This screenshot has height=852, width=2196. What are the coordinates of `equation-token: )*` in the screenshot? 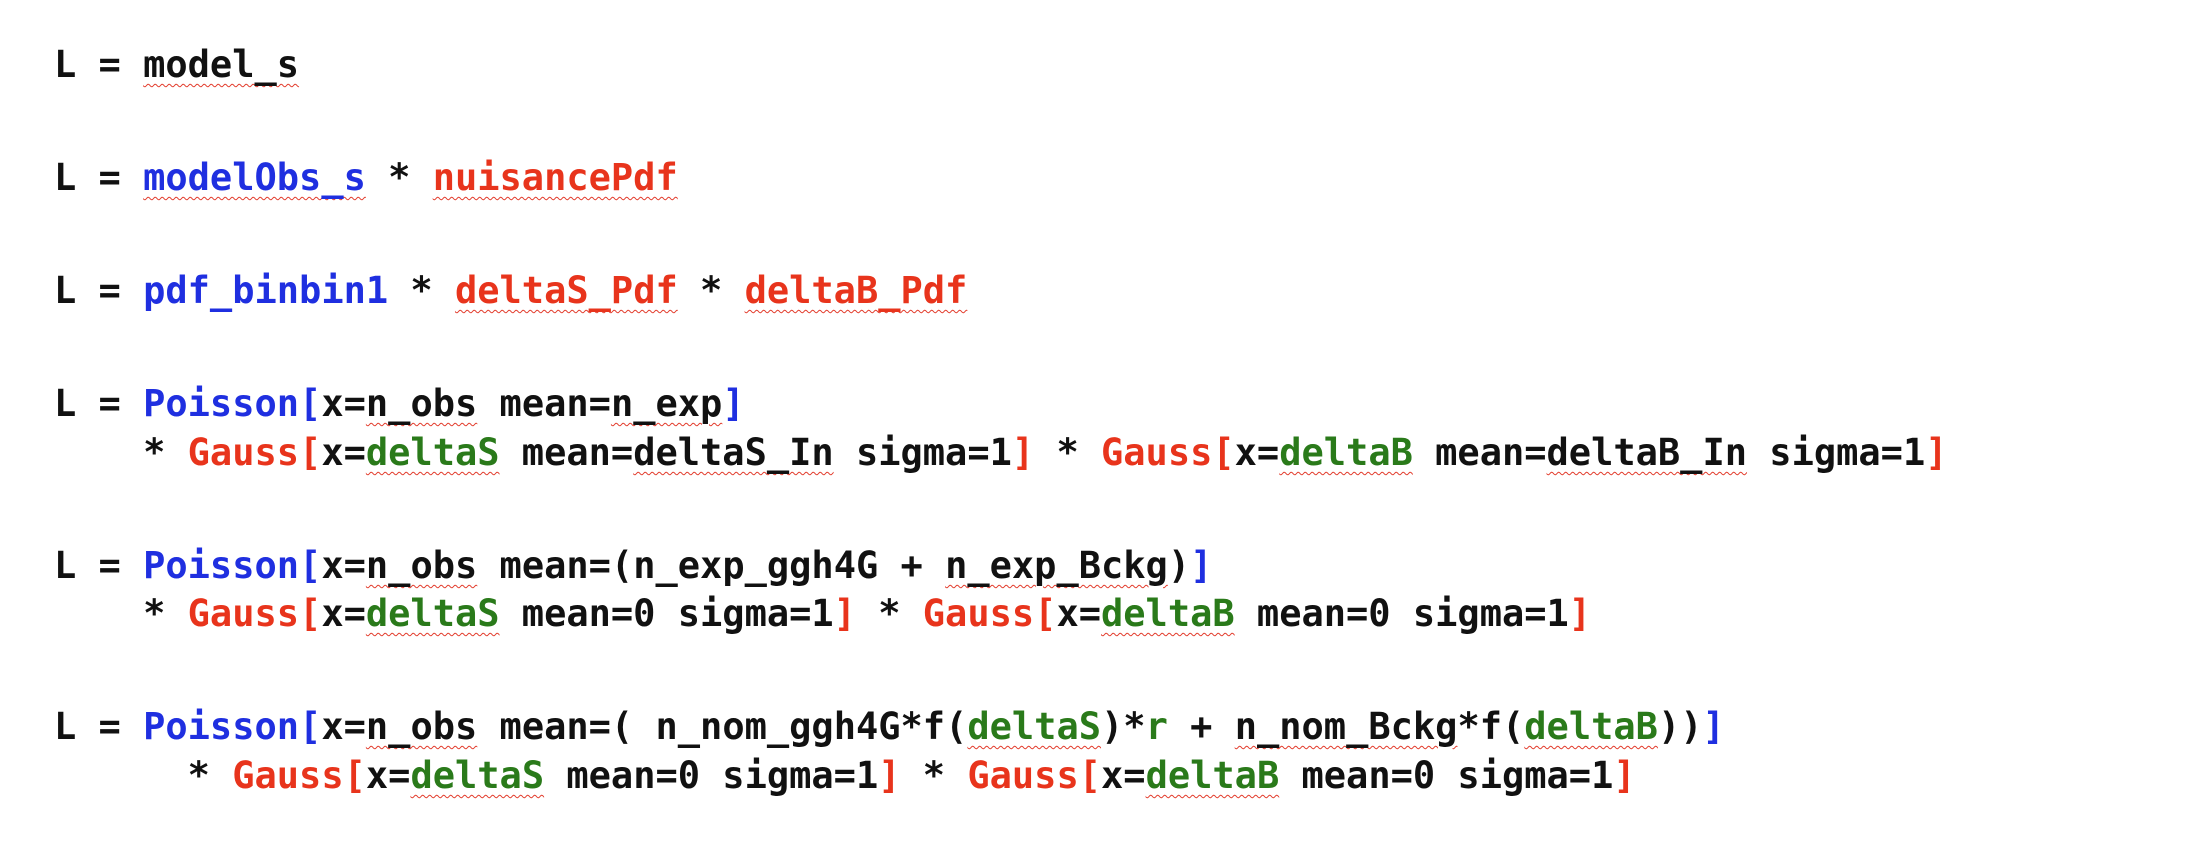 It's located at (1123, 726).